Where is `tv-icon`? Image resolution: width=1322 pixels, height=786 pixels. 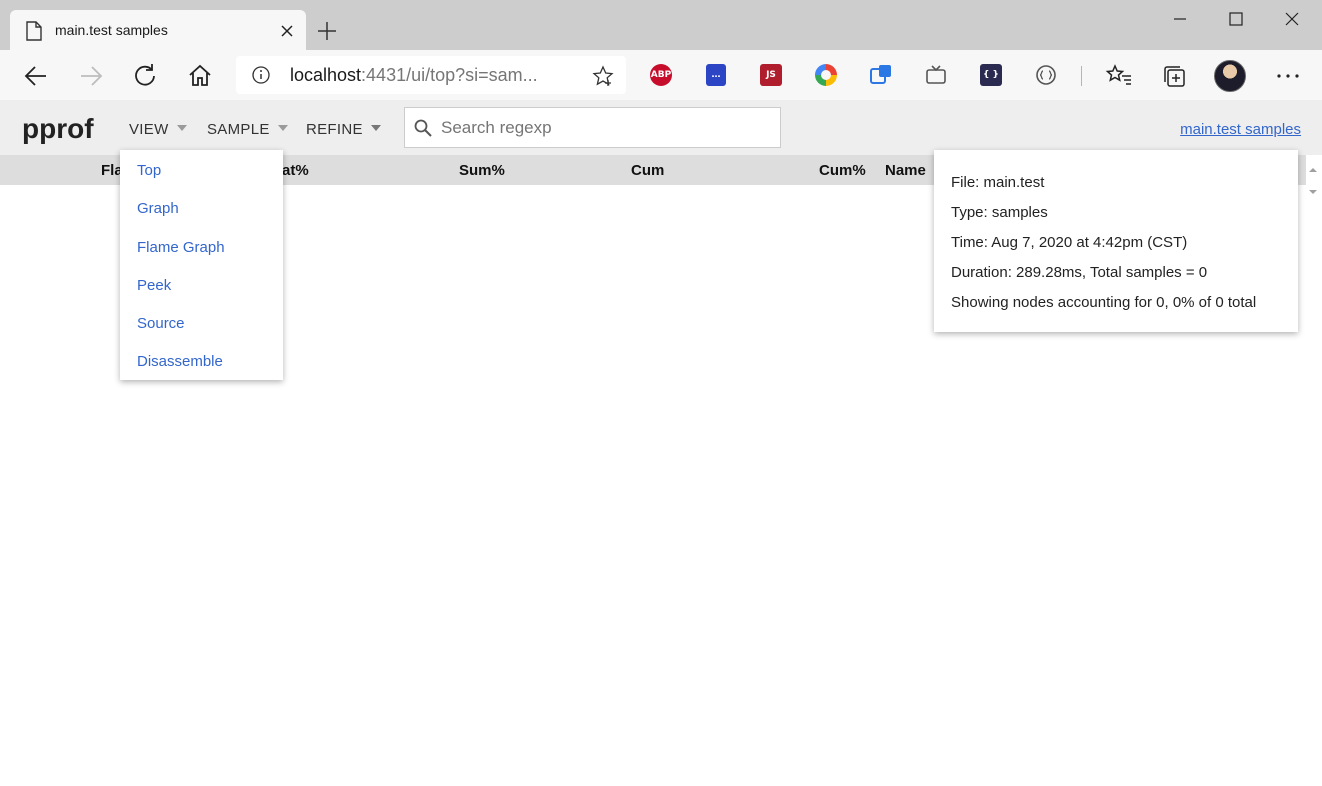
tv-icon is located at coordinates (936, 75).